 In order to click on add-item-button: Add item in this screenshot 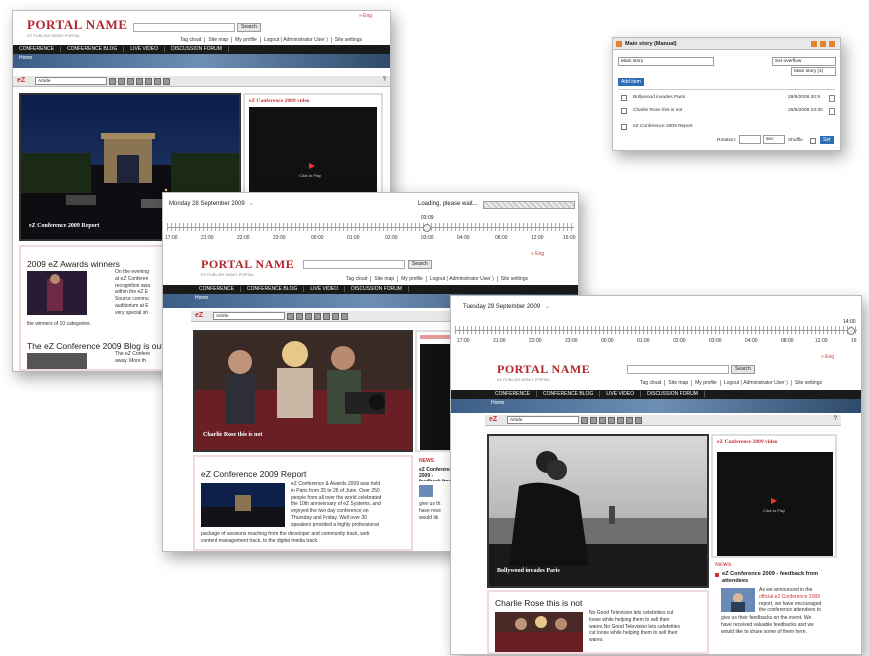, I will do `click(631, 82)`.